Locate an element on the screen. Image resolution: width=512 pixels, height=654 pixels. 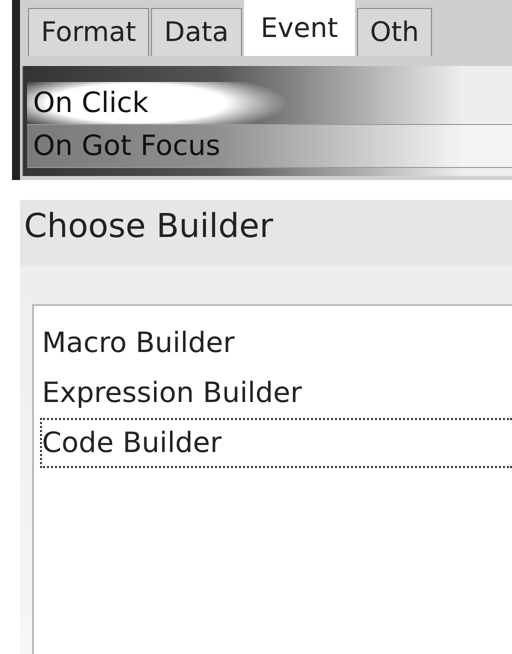
list-item: Code Builder is located at coordinates (276, 443).